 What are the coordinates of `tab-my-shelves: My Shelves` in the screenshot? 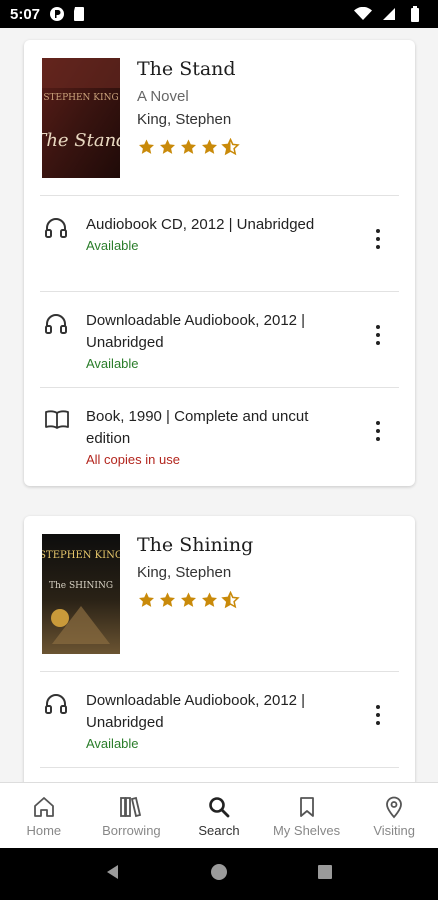 It's located at (307, 815).